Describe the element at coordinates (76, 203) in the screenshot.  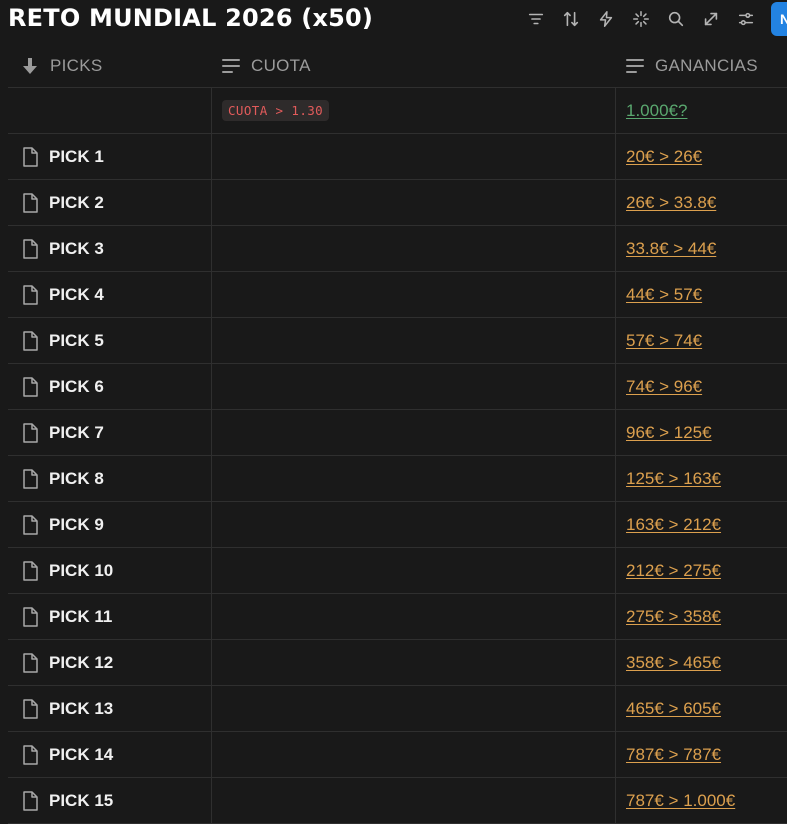
I see `pick-name: PICK 2` at that location.